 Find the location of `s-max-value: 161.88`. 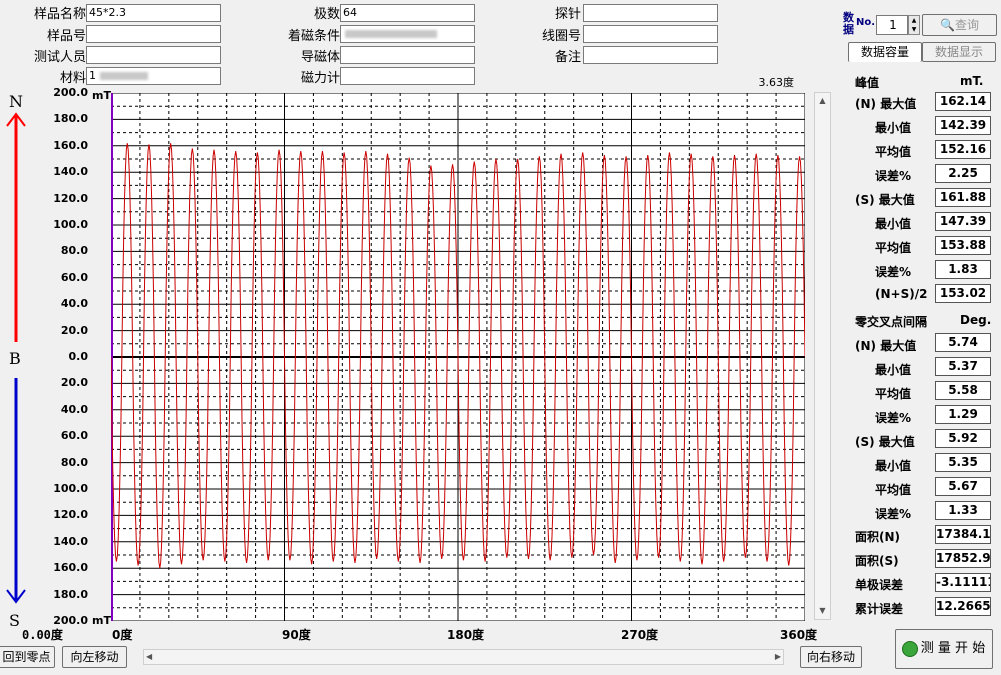

s-max-value: 161.88 is located at coordinates (963, 197).